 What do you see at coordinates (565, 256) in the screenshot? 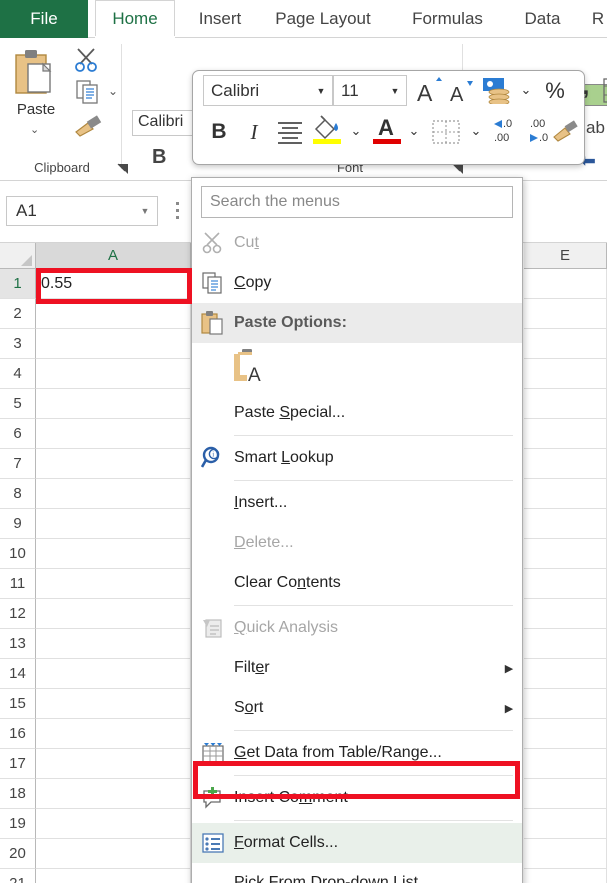
I see `column-header-e: E` at bounding box center [565, 256].